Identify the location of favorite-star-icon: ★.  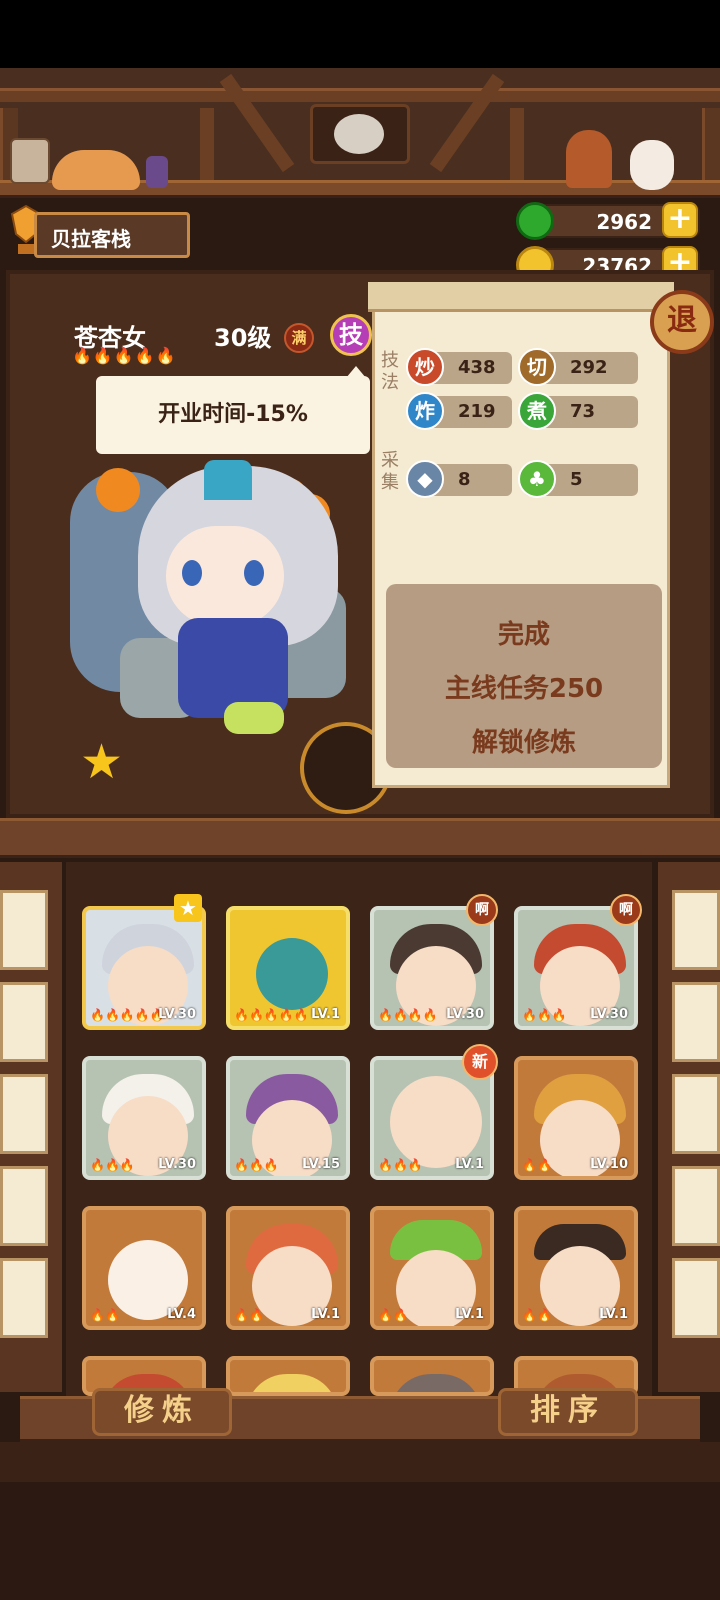
(101, 762).